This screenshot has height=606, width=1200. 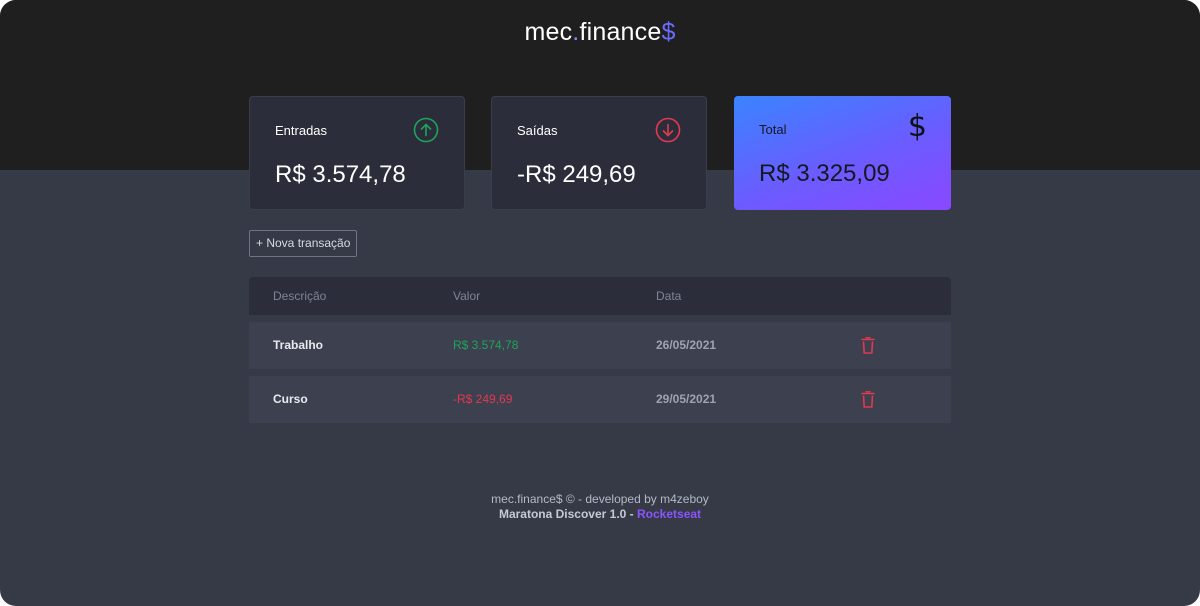 I want to click on total-card-title: Total, so click(x=773, y=129).